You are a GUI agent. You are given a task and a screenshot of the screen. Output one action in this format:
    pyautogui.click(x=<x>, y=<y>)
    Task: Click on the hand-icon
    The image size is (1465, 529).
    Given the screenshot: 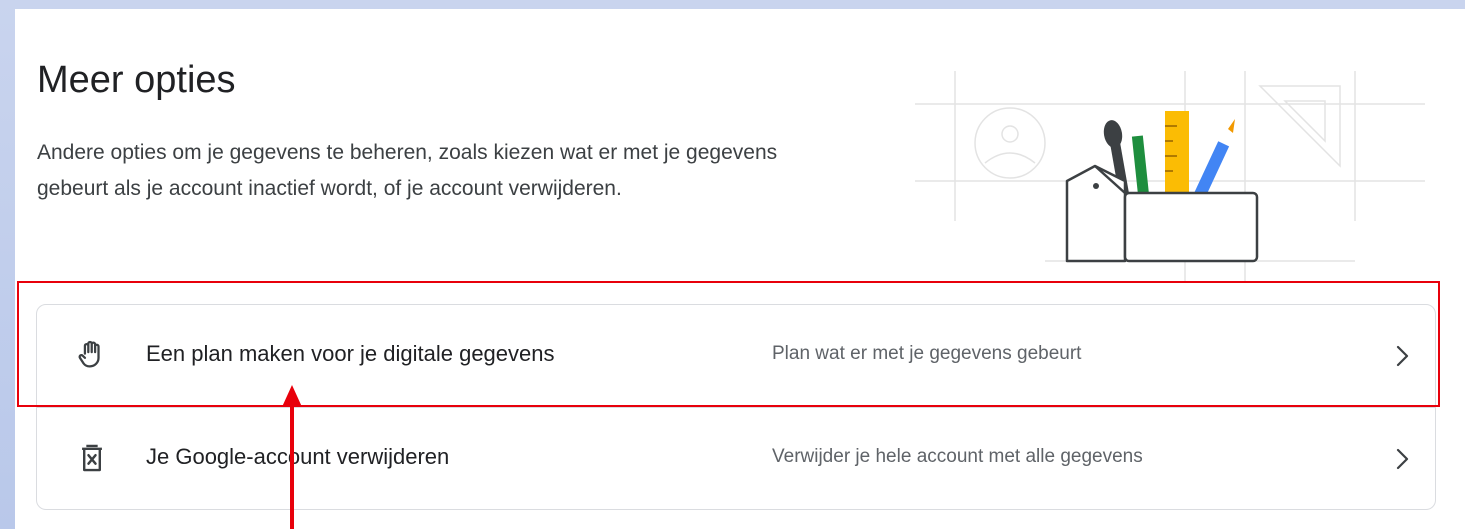 What is the action you would take?
    pyautogui.click(x=89, y=354)
    